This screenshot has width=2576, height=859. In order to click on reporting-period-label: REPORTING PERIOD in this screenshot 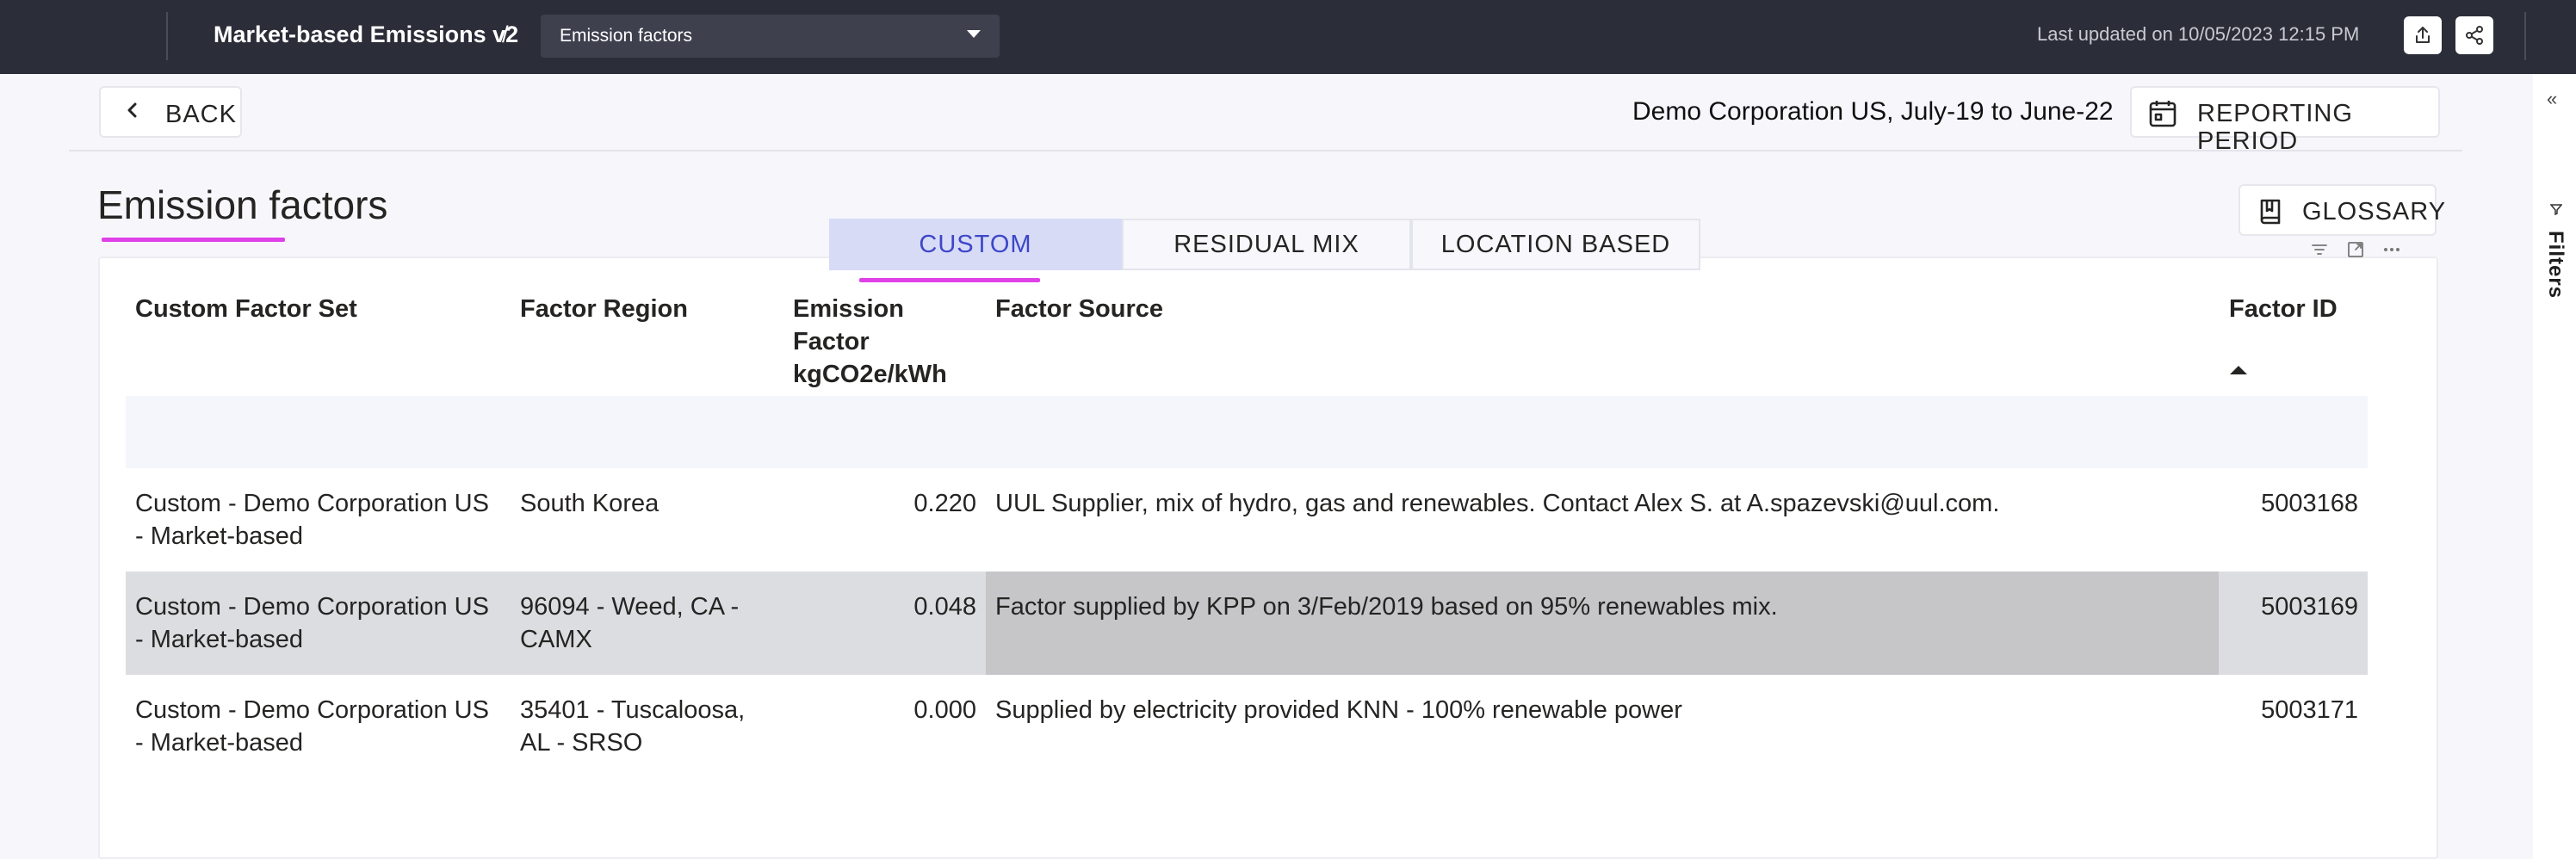, I will do `click(2275, 128)`.